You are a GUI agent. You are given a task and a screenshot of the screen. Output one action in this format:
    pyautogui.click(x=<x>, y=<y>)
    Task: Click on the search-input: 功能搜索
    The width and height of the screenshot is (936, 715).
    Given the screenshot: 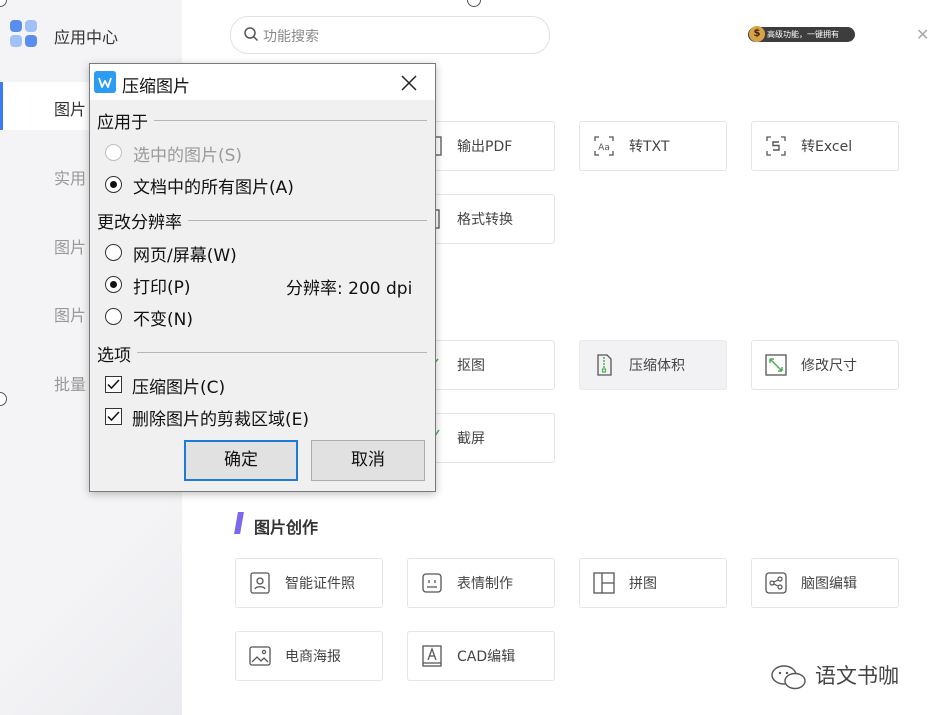 What is the action you would take?
    pyautogui.click(x=390, y=35)
    